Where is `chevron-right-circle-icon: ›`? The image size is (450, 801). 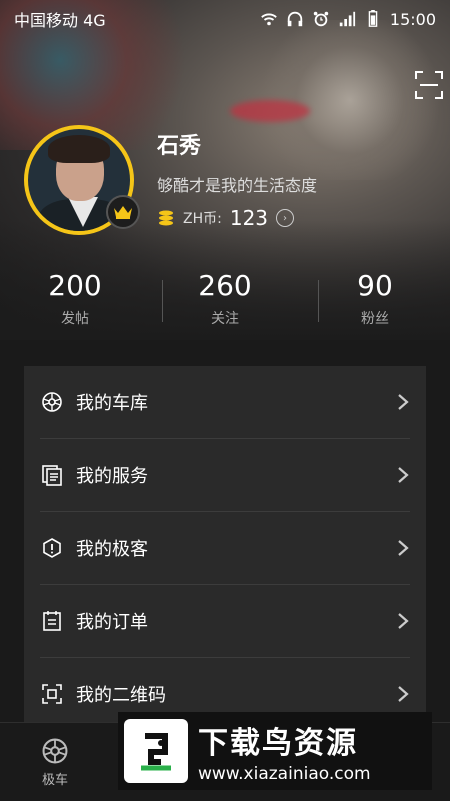 chevron-right-circle-icon: › is located at coordinates (285, 218).